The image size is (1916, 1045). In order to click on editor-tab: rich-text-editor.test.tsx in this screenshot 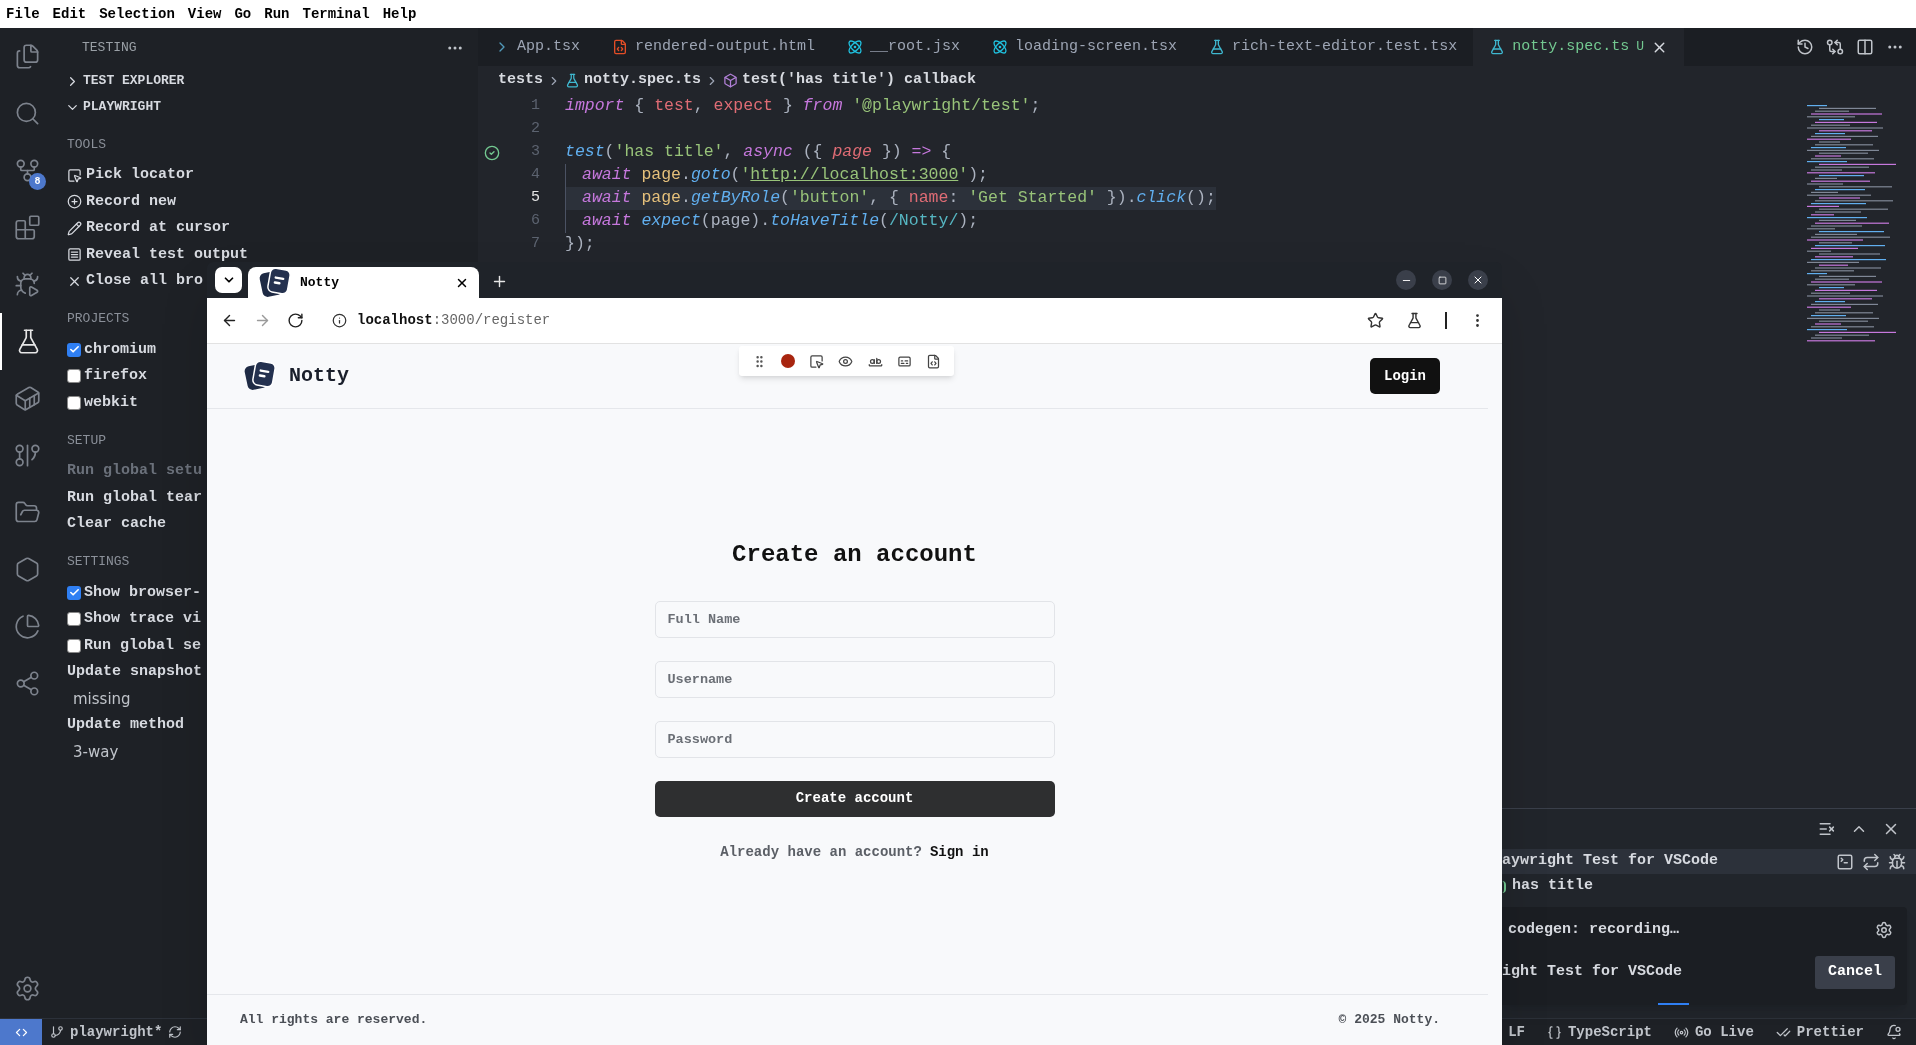, I will do `click(1333, 47)`.